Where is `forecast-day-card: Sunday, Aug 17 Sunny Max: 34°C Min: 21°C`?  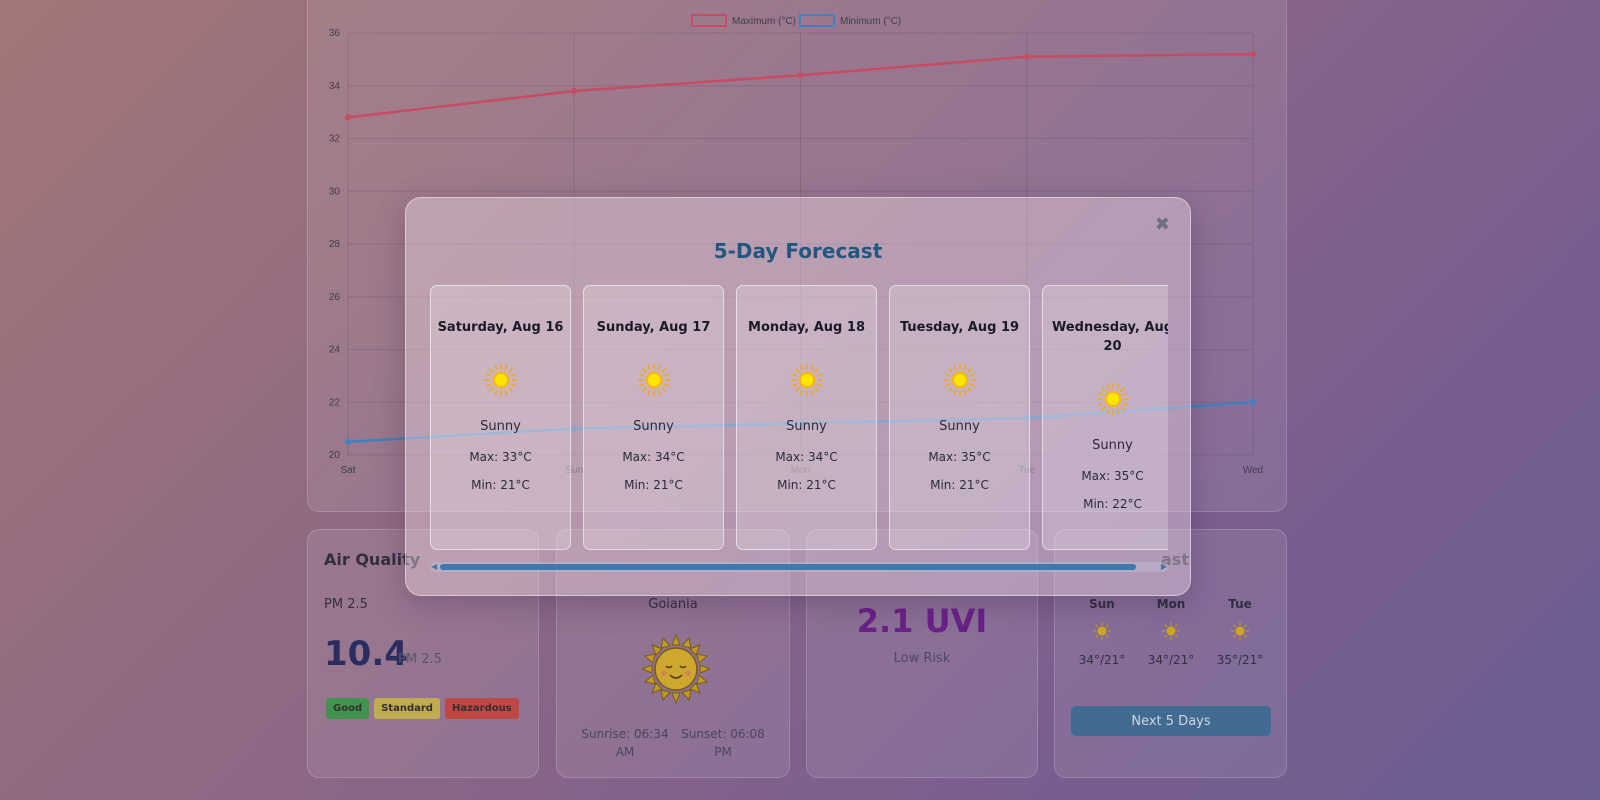
forecast-day-card: Sunday, Aug 17 Sunny Max: 34°C Min: 21°C is located at coordinates (653, 417).